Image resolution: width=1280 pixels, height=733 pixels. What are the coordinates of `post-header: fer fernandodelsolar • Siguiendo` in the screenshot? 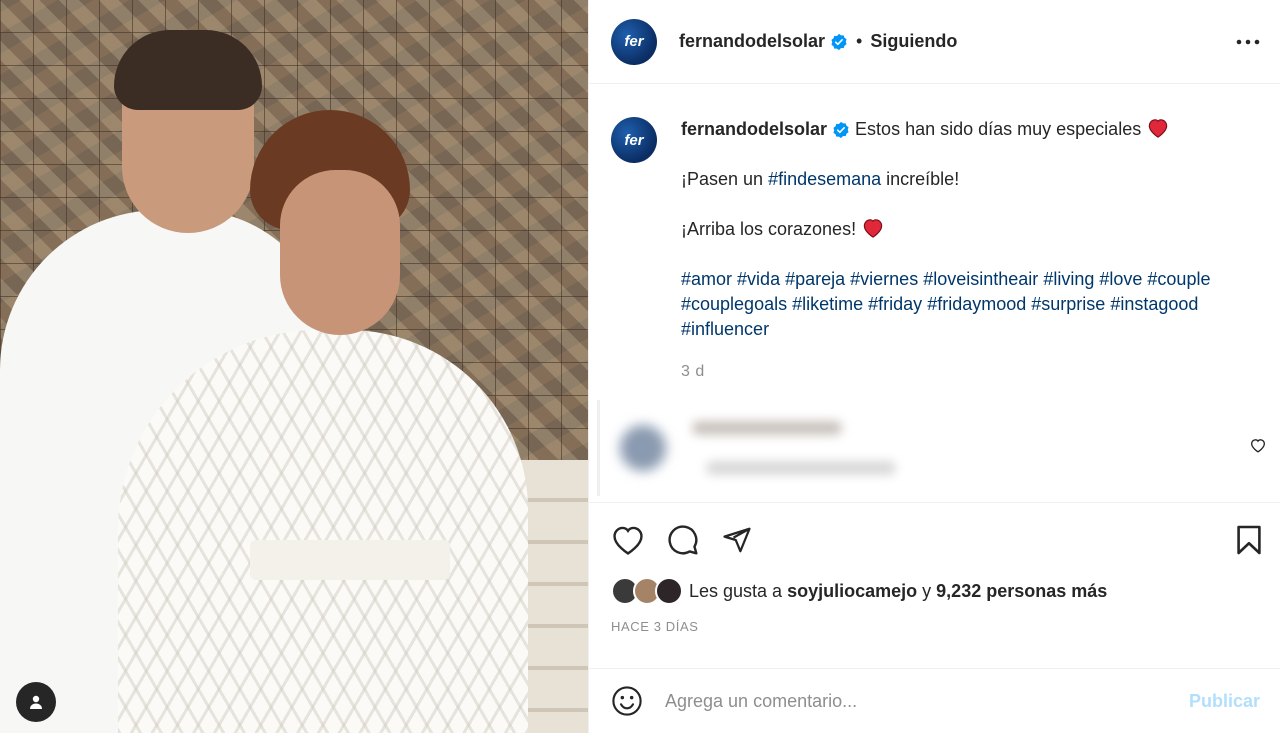 It's located at (934, 42).